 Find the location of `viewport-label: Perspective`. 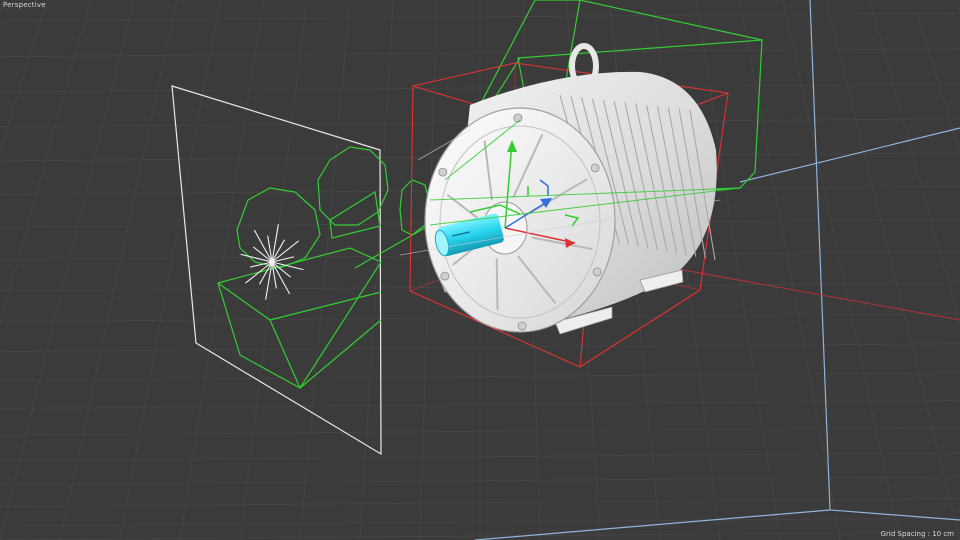

viewport-label: Perspective is located at coordinates (24, 5).